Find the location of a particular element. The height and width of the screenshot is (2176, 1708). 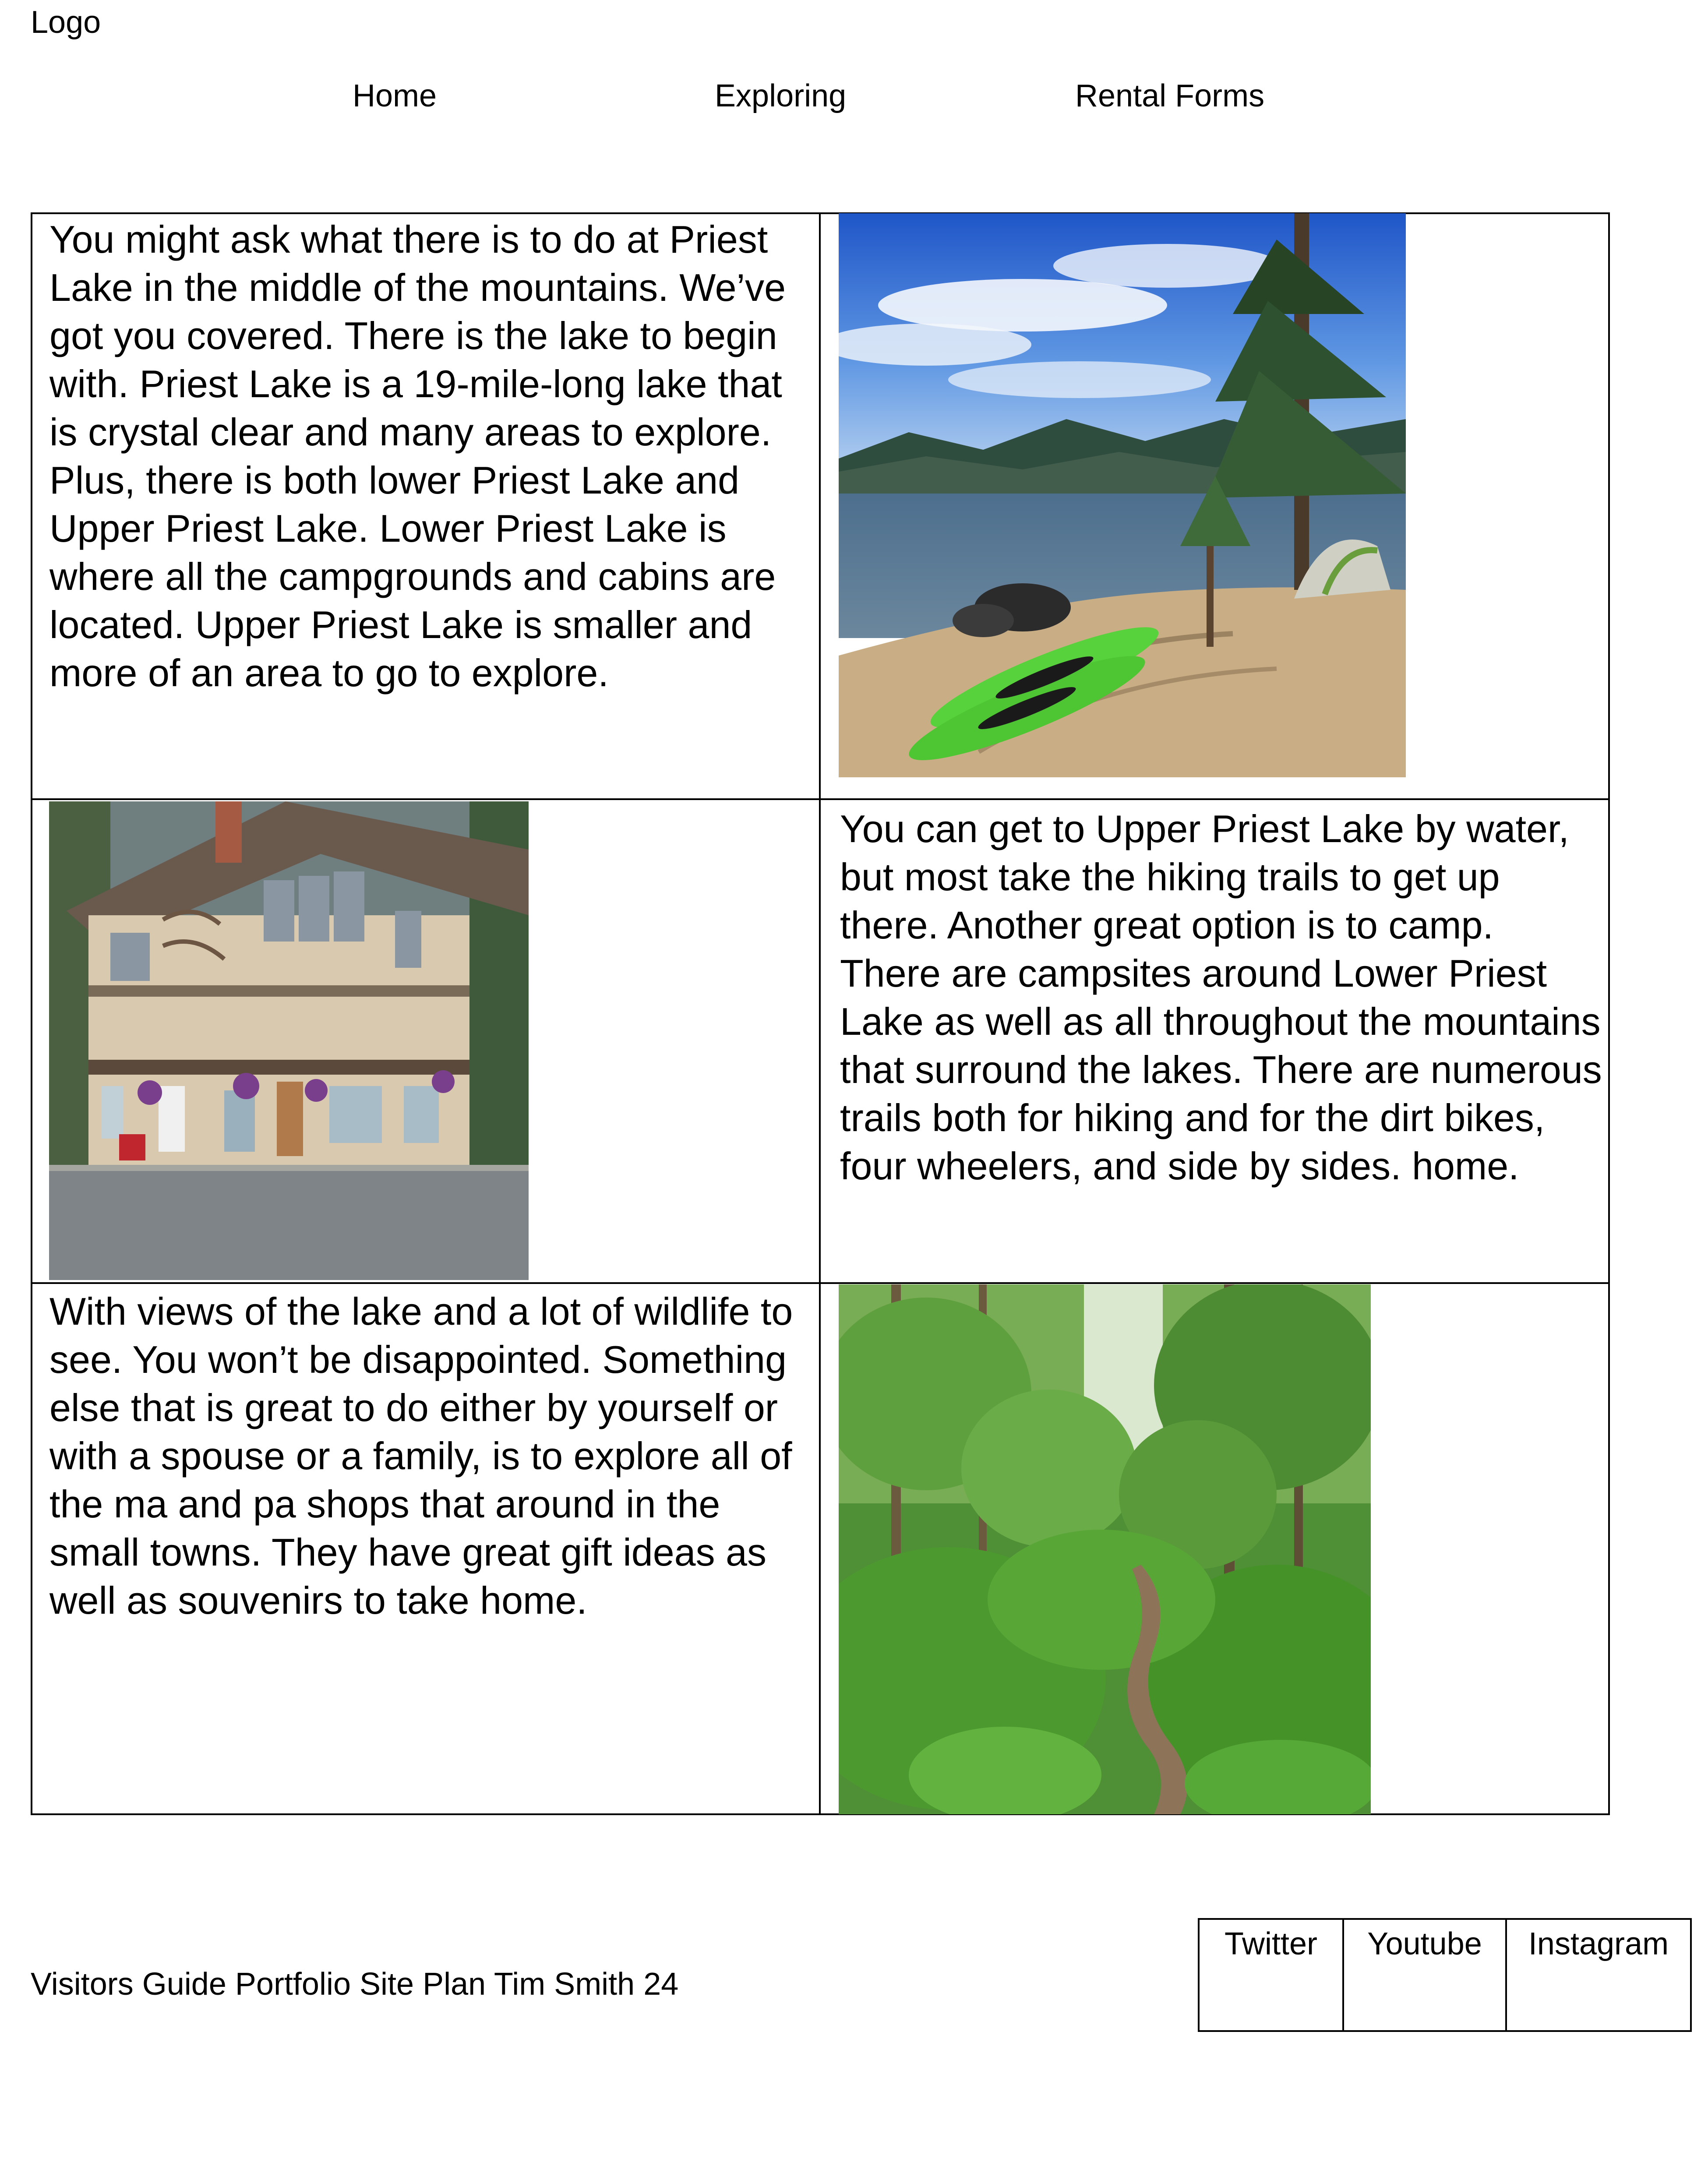

lake-campsite-photo is located at coordinates (1122, 495).